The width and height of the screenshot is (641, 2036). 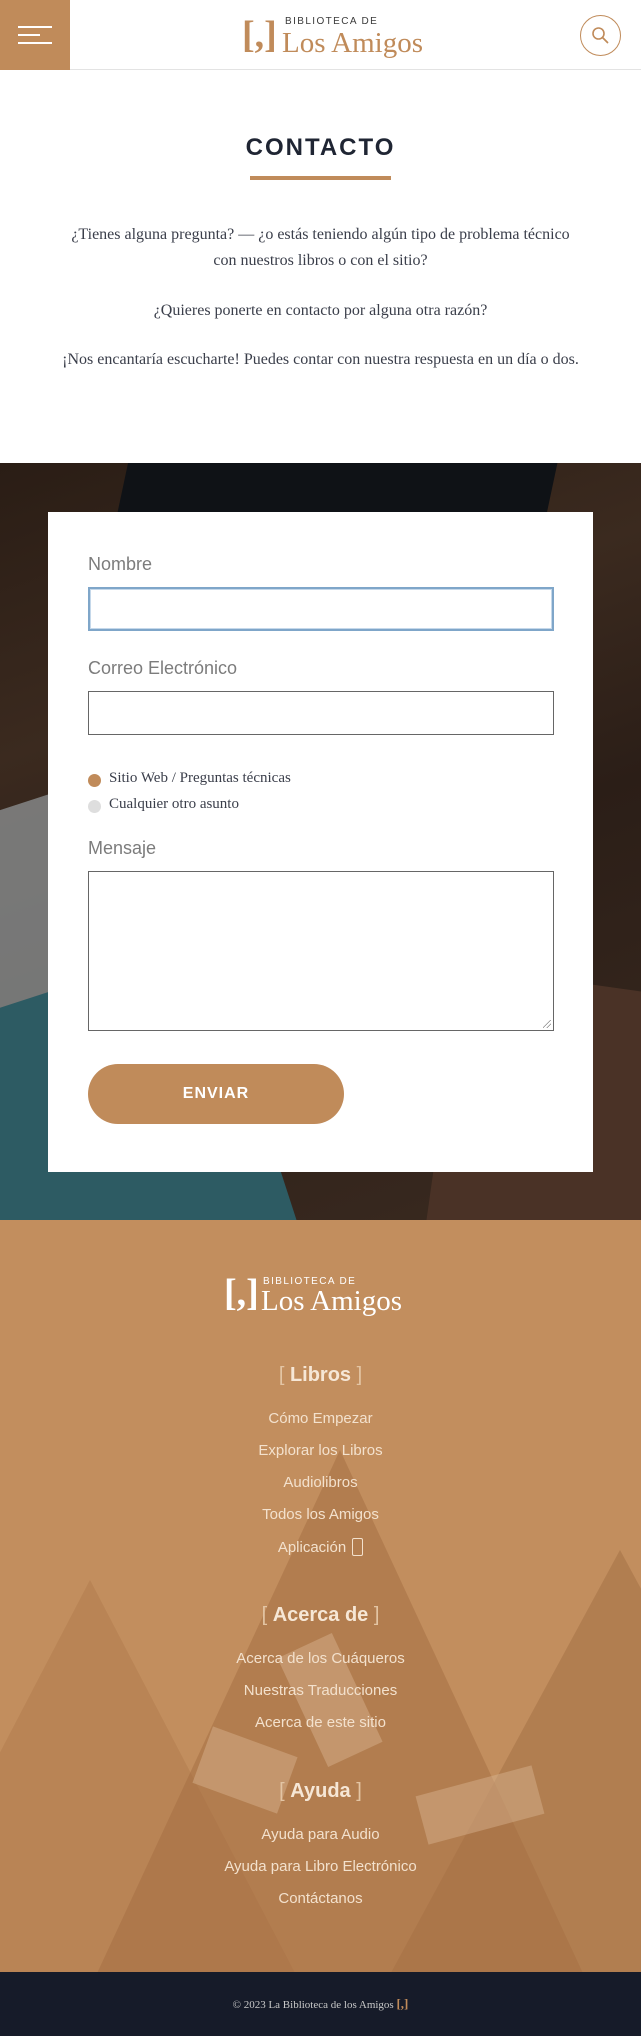 I want to click on message-label: Mensaje, so click(x=122, y=848).